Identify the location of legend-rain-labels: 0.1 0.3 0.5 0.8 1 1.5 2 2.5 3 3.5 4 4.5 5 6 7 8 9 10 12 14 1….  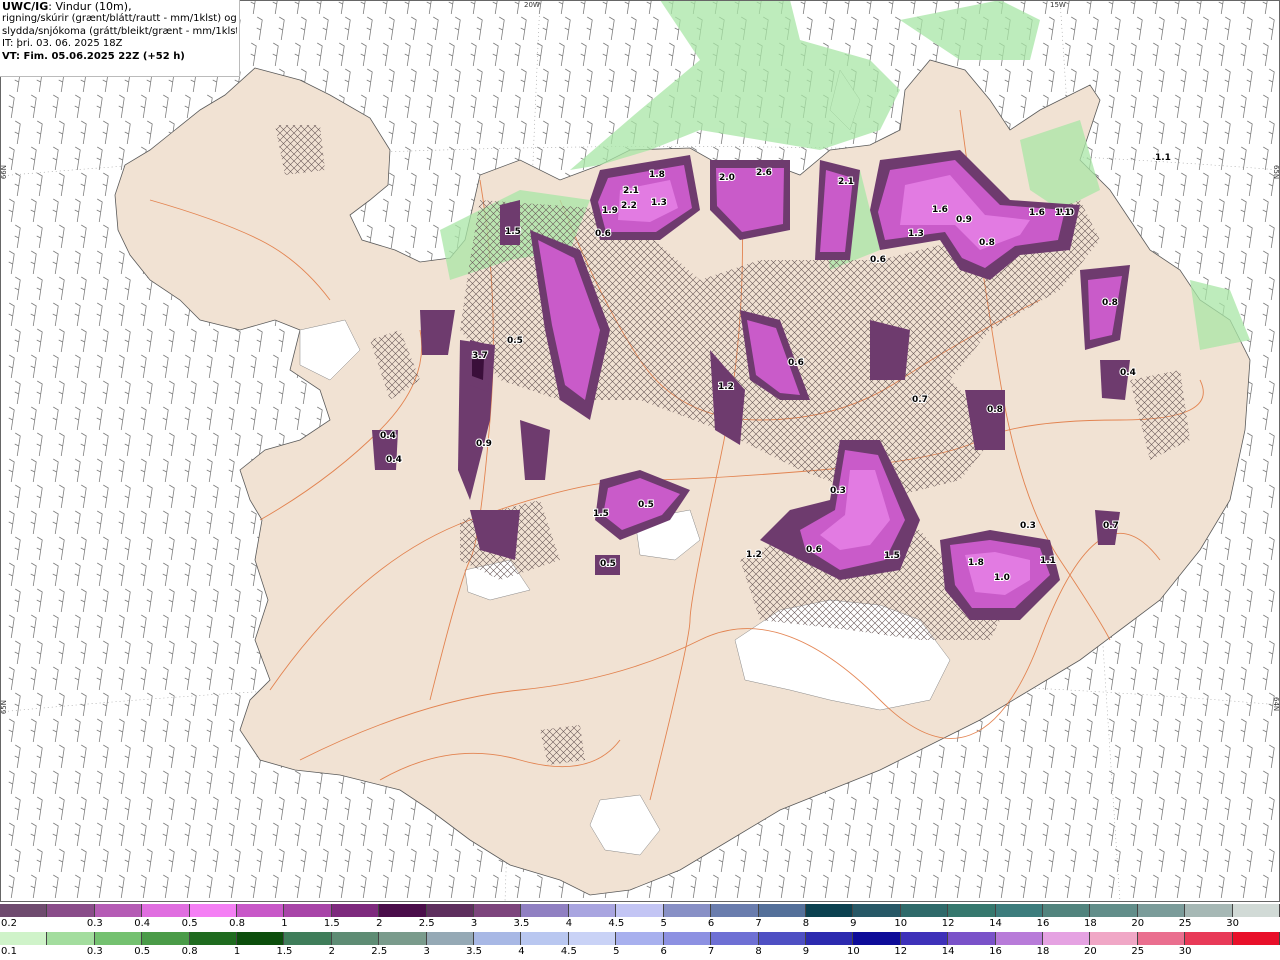
(640, 952).